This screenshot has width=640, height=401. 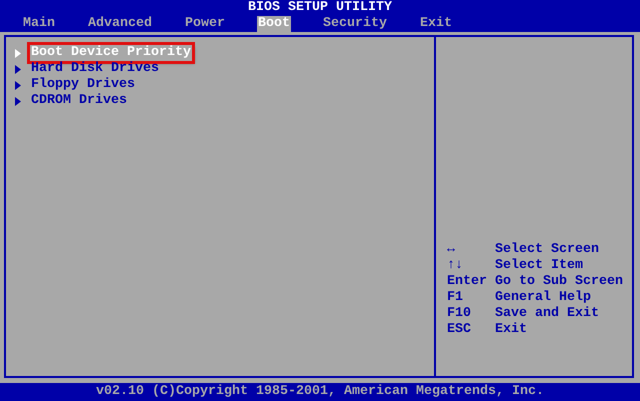 I want to click on help-text: General Help, so click(x=543, y=298).